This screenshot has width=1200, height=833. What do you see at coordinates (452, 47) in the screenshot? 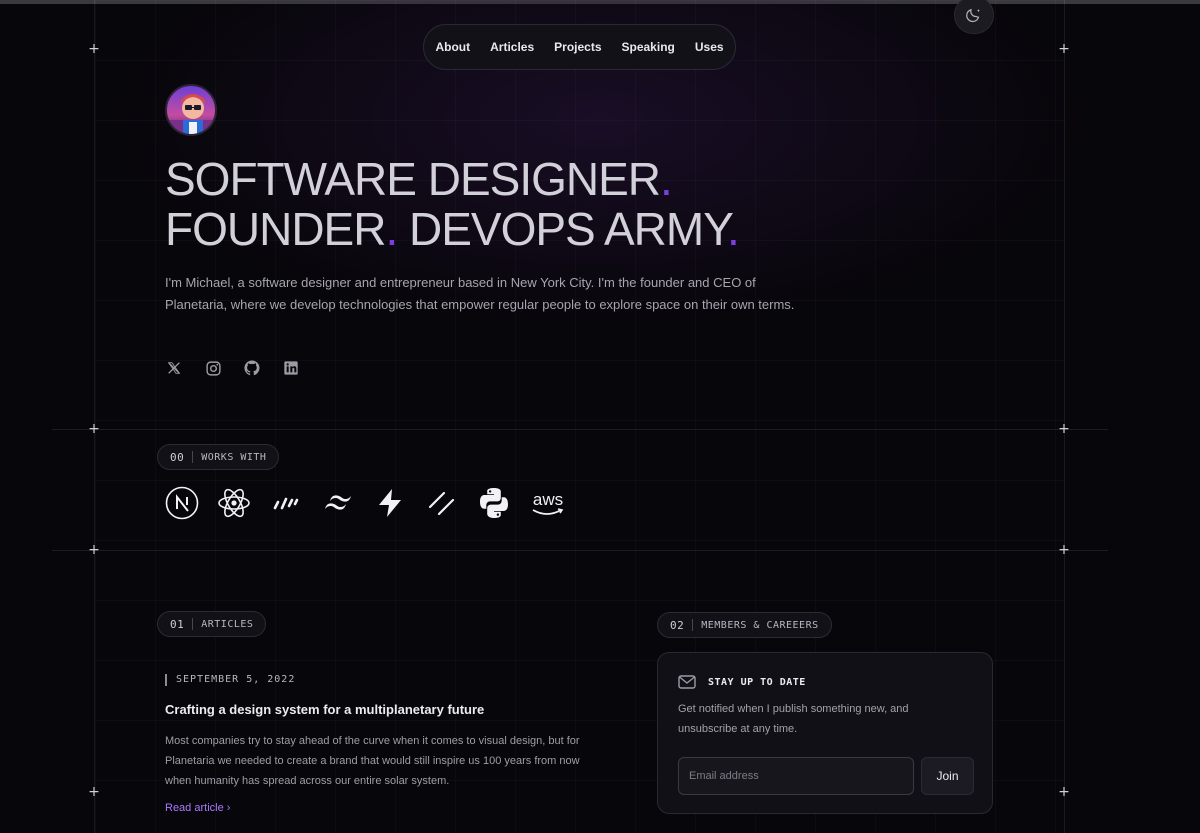
I see `nav-about: About` at bounding box center [452, 47].